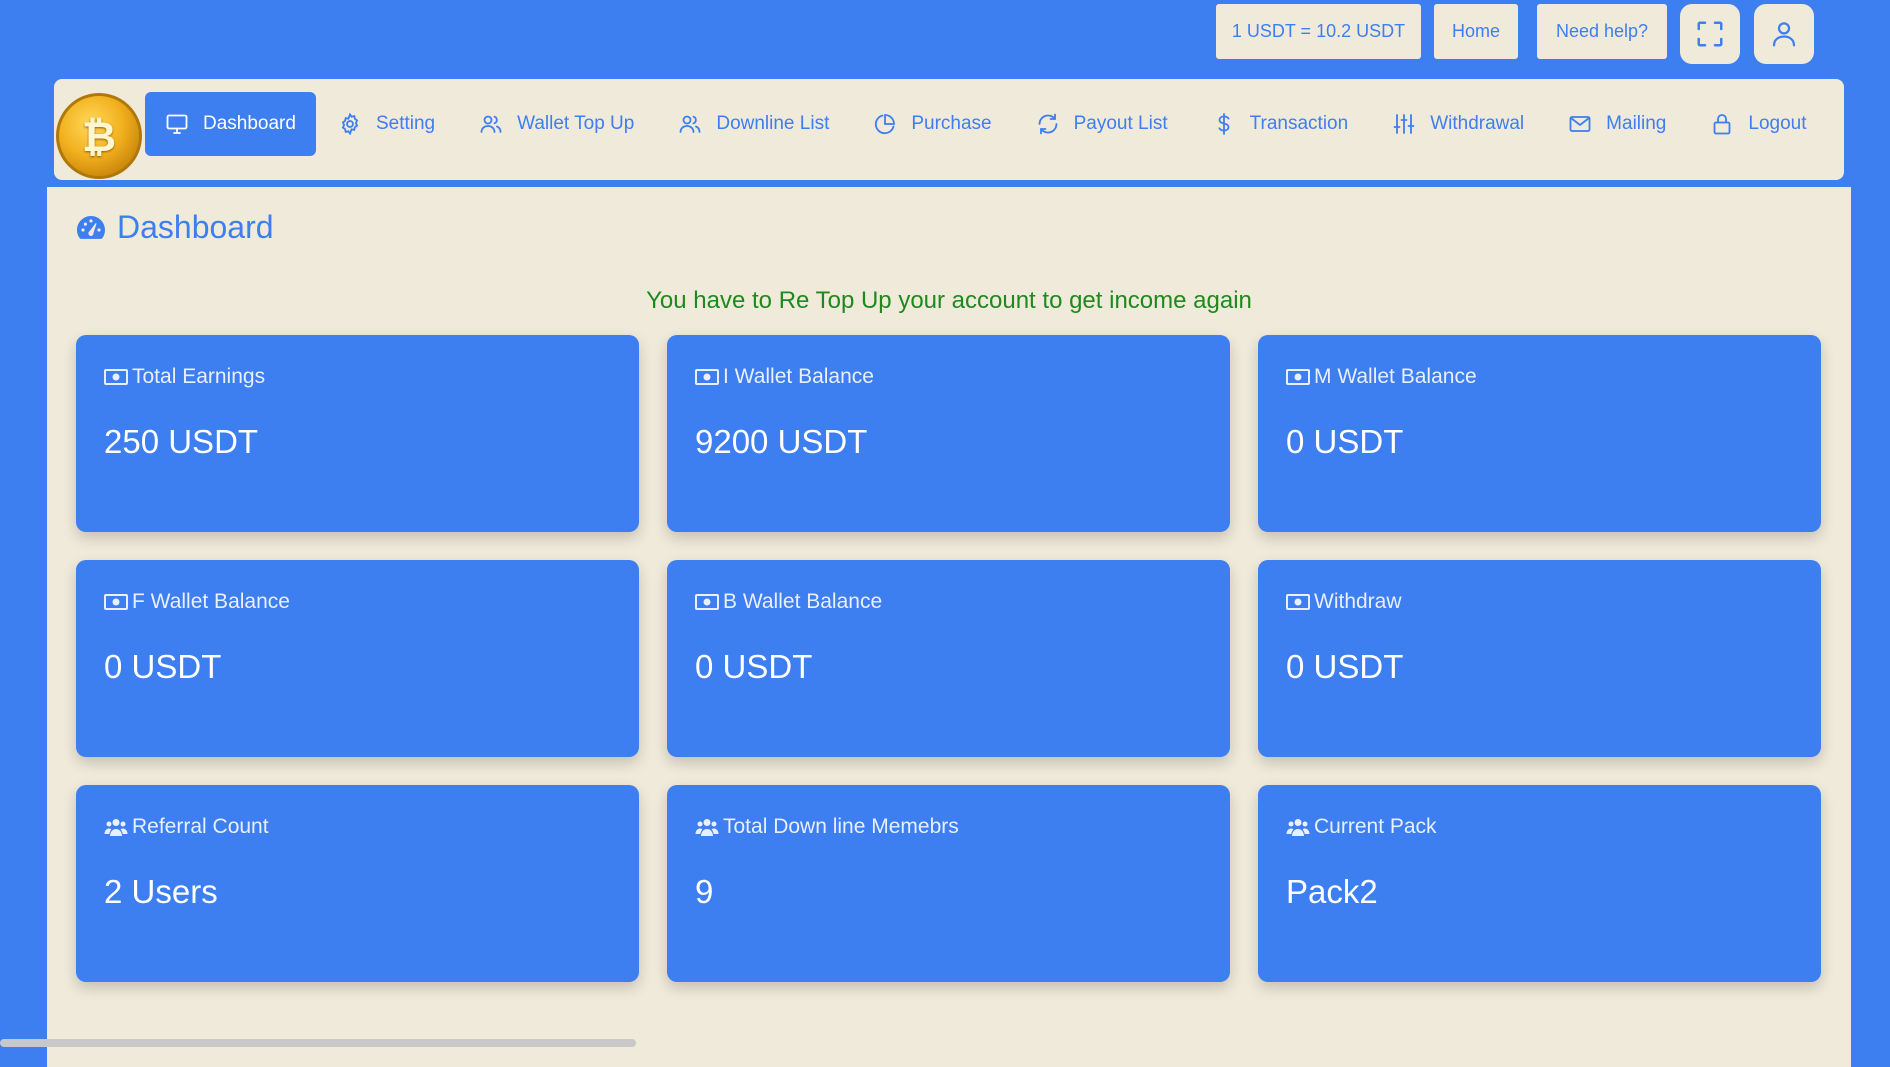  I want to click on stat-card-total-earnings: Total Earnings 250 USDT, so click(357, 433).